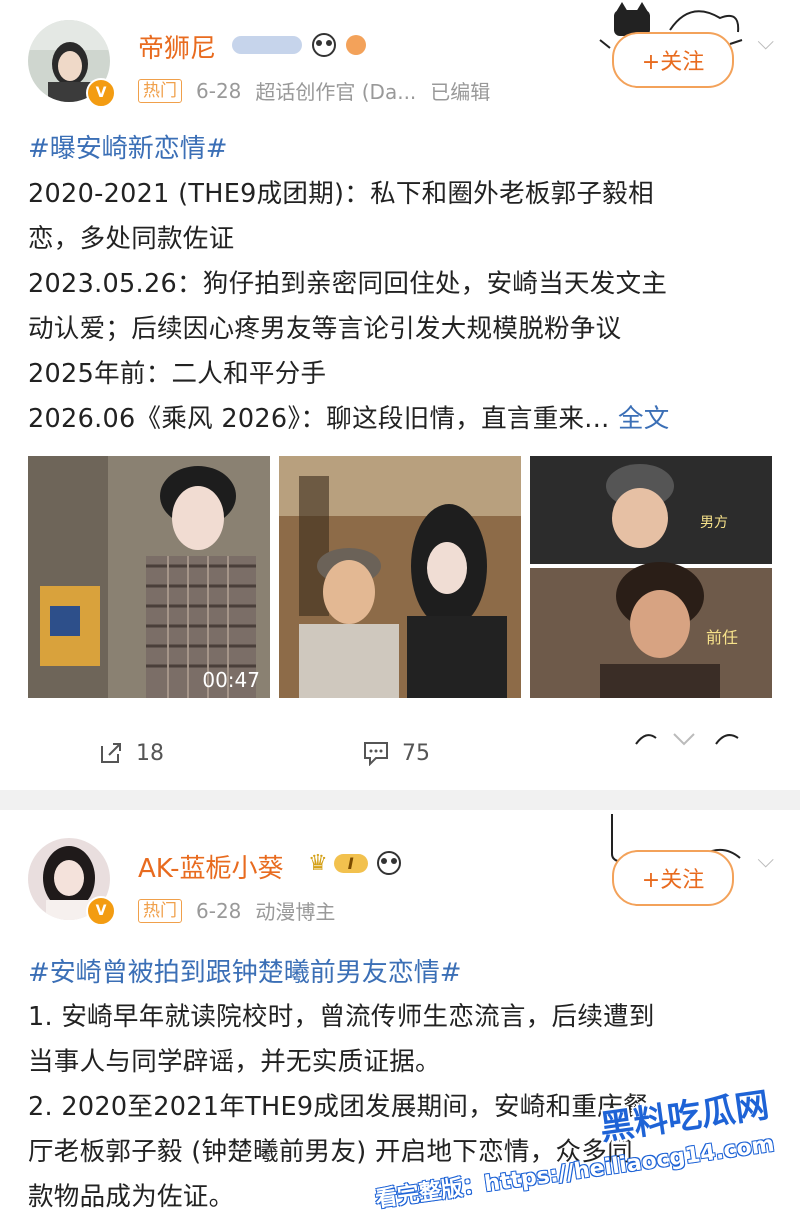  Describe the element at coordinates (325, 329) in the screenshot. I see `post-text-line: 动认爱；后续因心疼男友等言论引发大规模脱粉争议` at that location.